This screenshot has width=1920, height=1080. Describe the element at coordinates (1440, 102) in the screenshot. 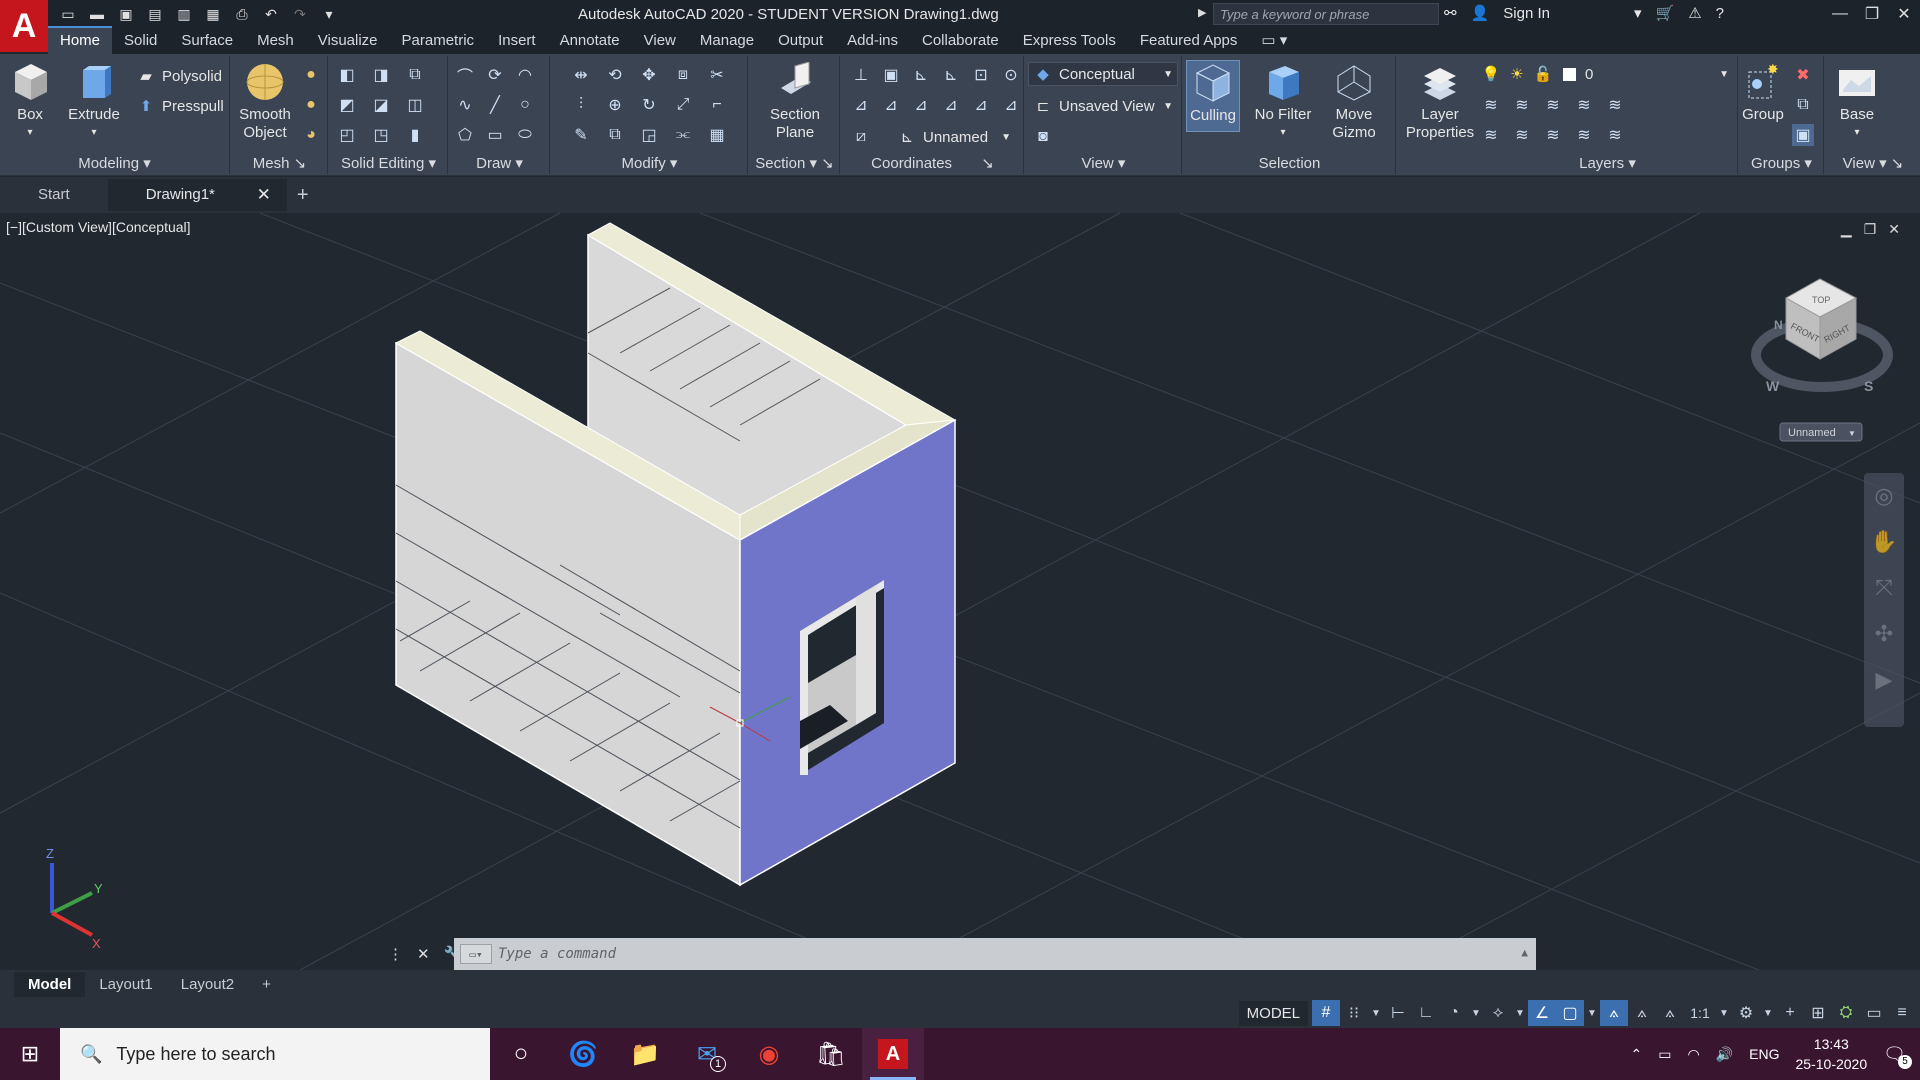

I see `layer-properties-button: Layer Properties` at that location.